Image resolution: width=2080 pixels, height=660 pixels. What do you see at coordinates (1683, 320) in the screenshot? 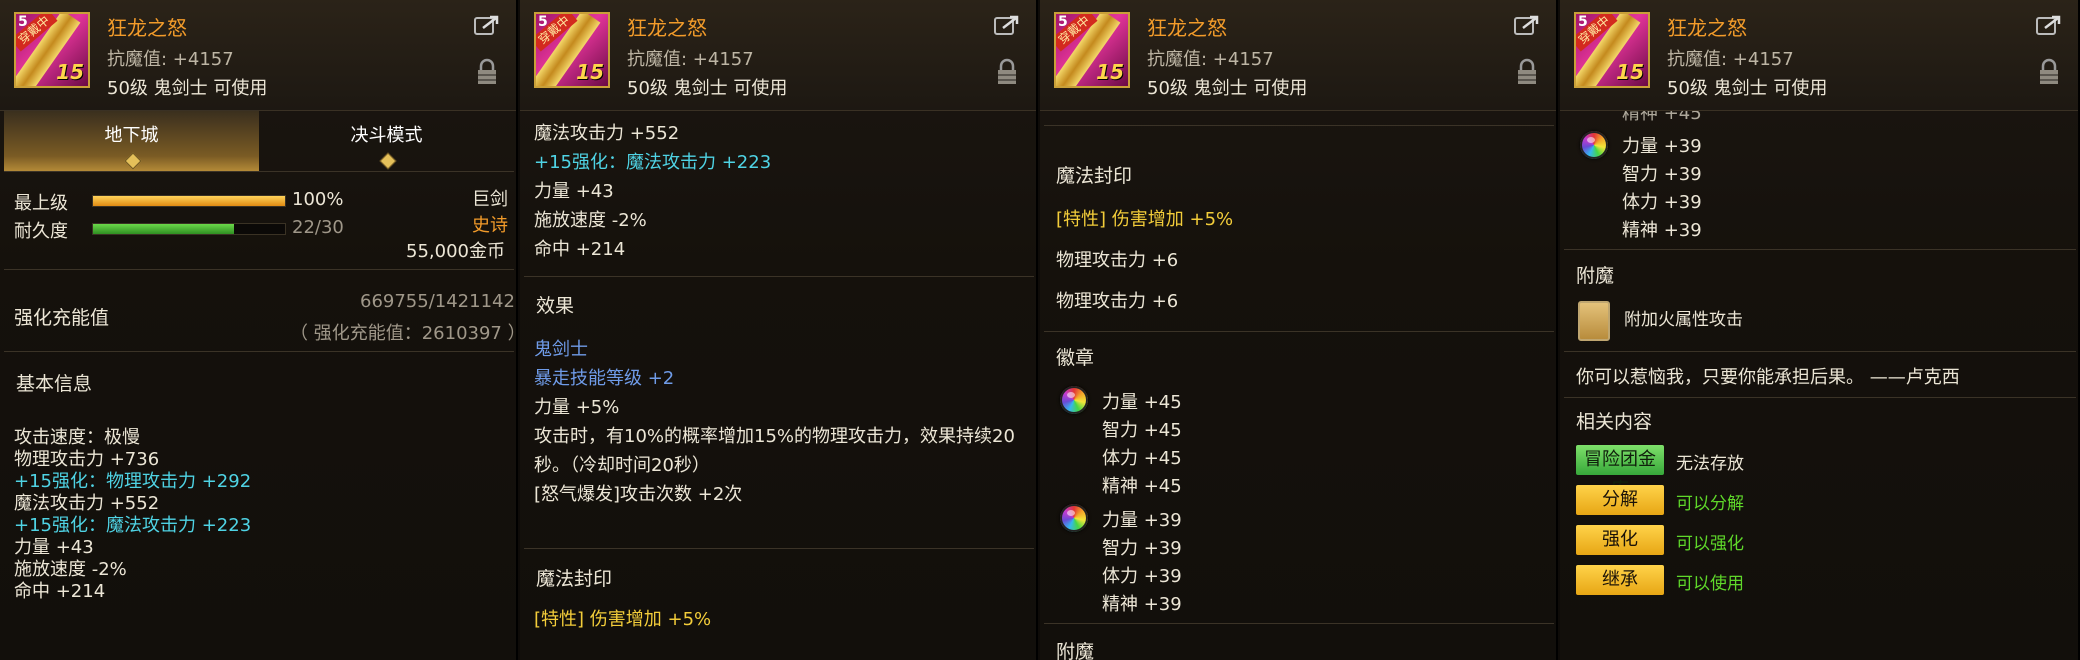
I see `enchant-effect: 附加火属性攻击` at bounding box center [1683, 320].